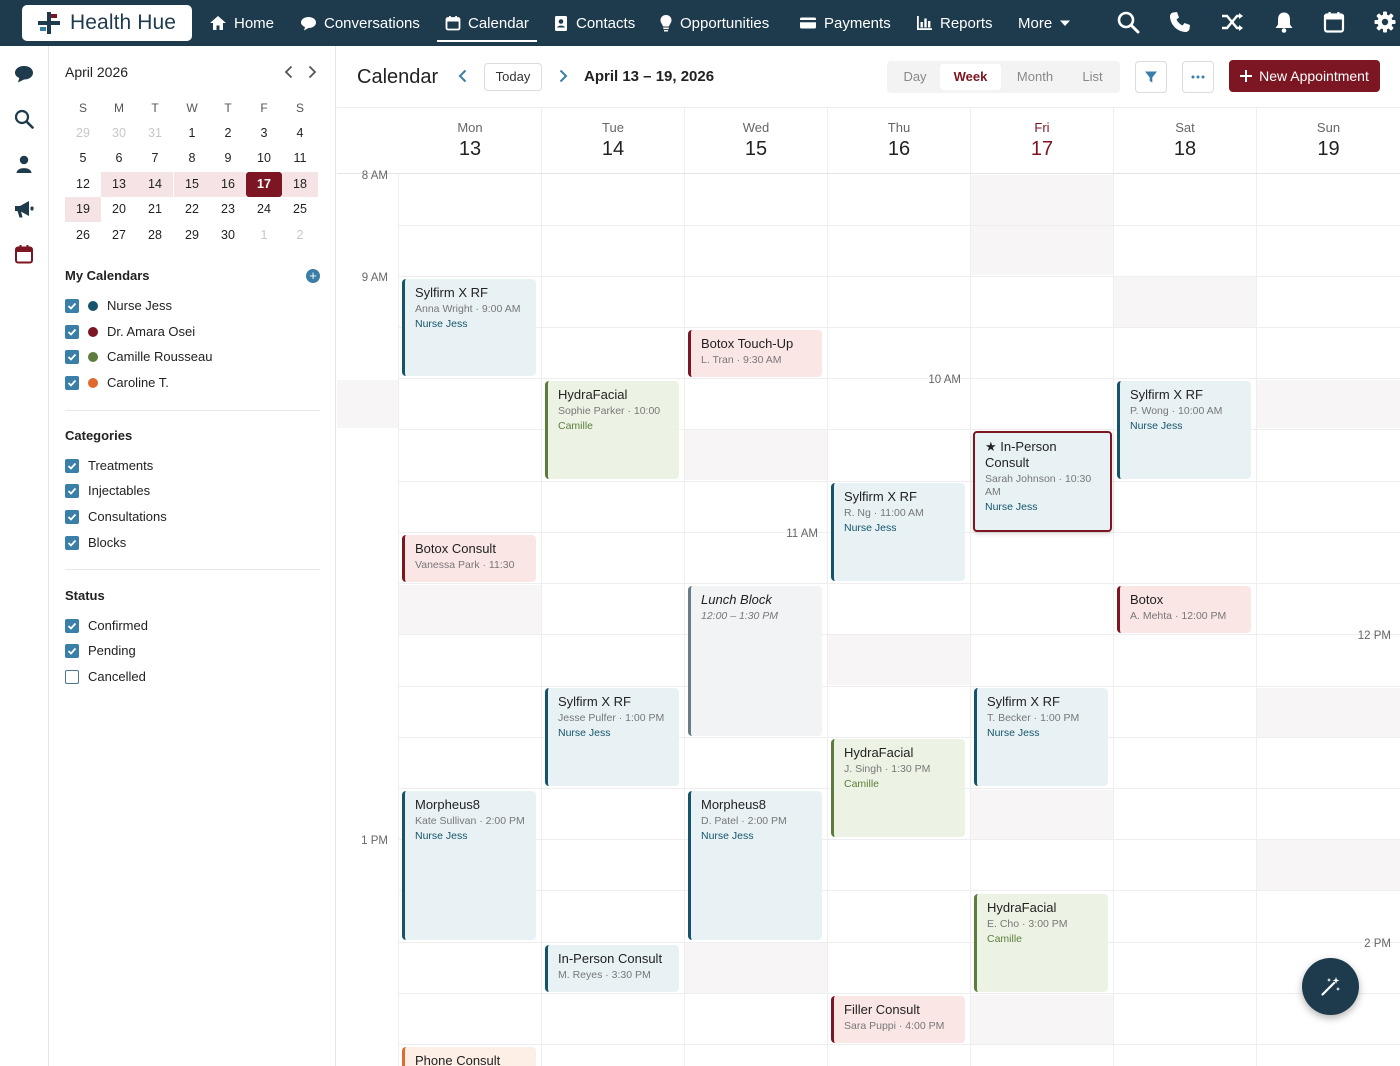  I want to click on nav-conversations: Conversations, so click(360, 23).